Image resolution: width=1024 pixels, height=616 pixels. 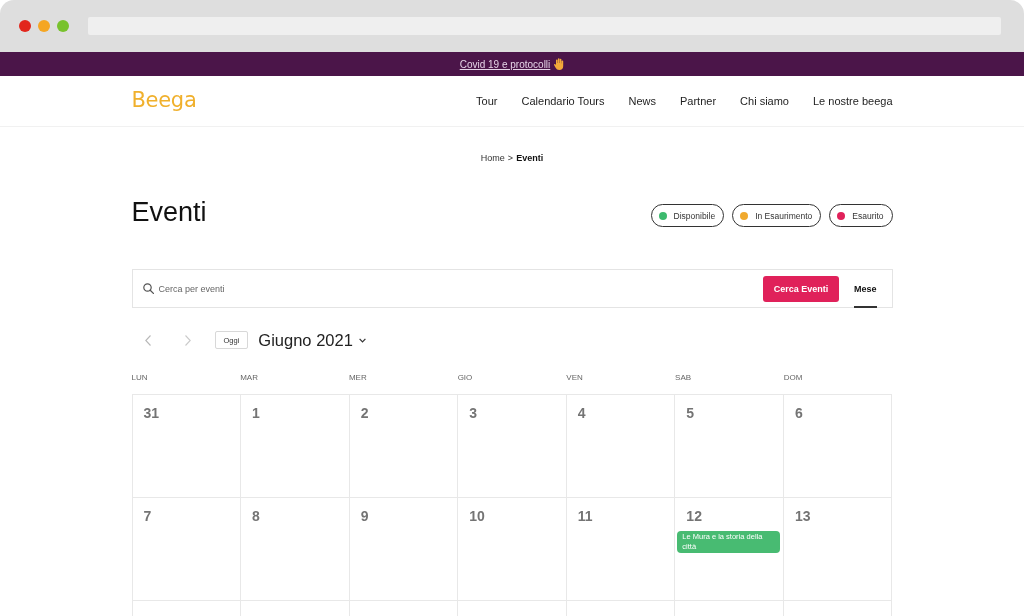 What do you see at coordinates (140, 378) in the screenshot?
I see `weekday-label: LUN` at bounding box center [140, 378].